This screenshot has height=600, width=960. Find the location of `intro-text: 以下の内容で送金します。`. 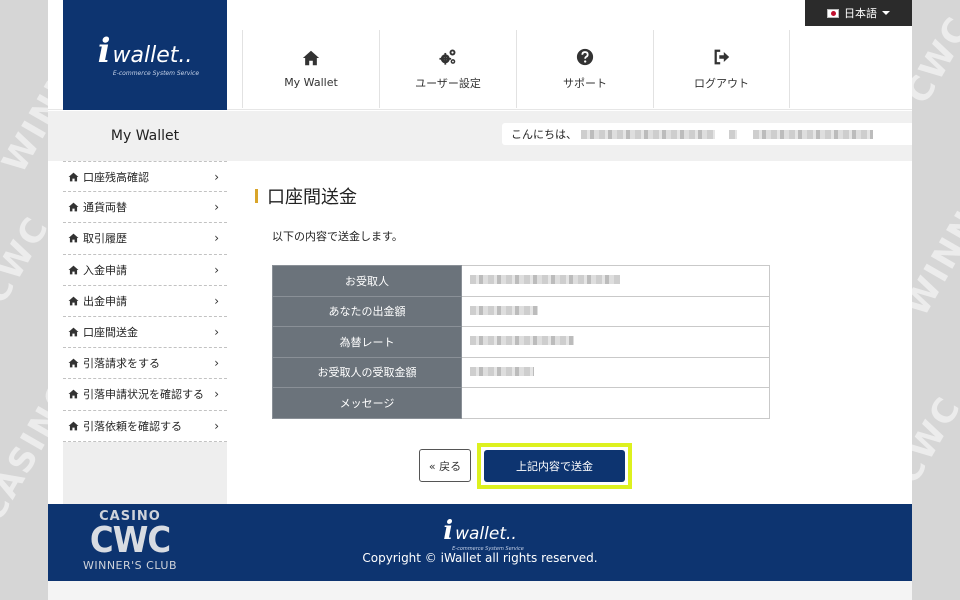

intro-text: 以下の内容で送金します。 is located at coordinates (337, 236).